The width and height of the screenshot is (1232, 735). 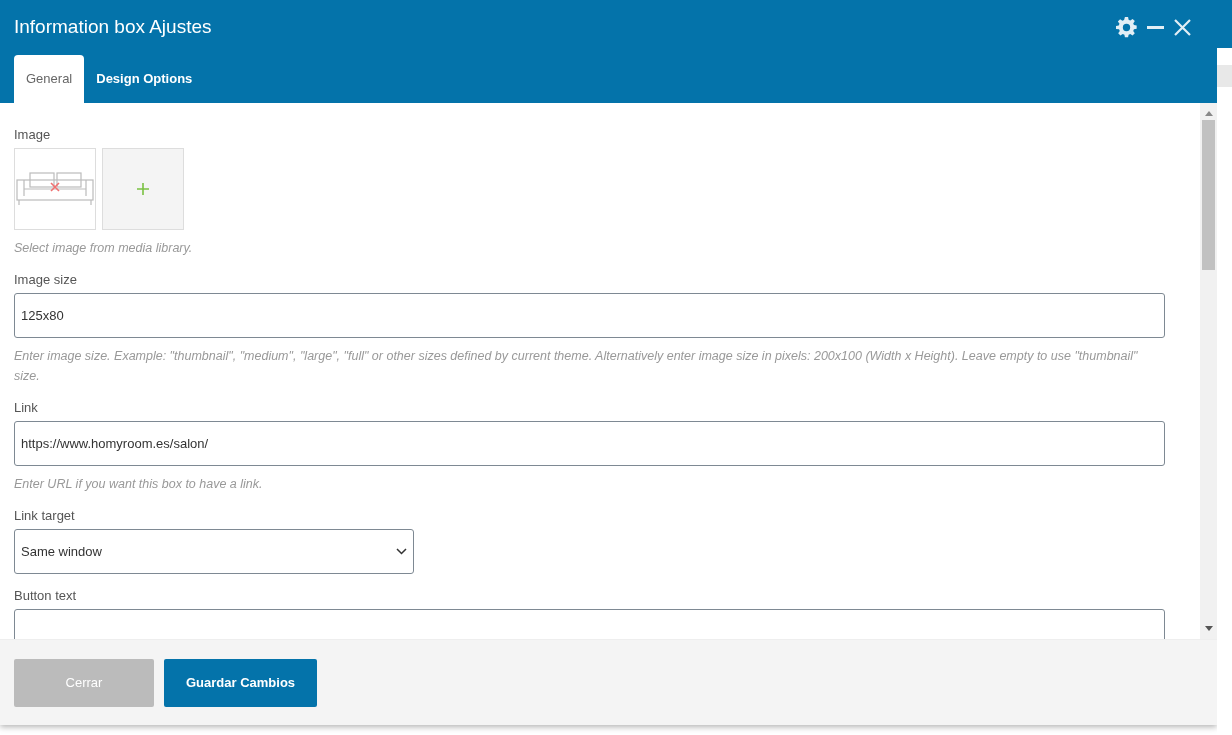 I want to click on tab: Design Options, so click(x=144, y=78).